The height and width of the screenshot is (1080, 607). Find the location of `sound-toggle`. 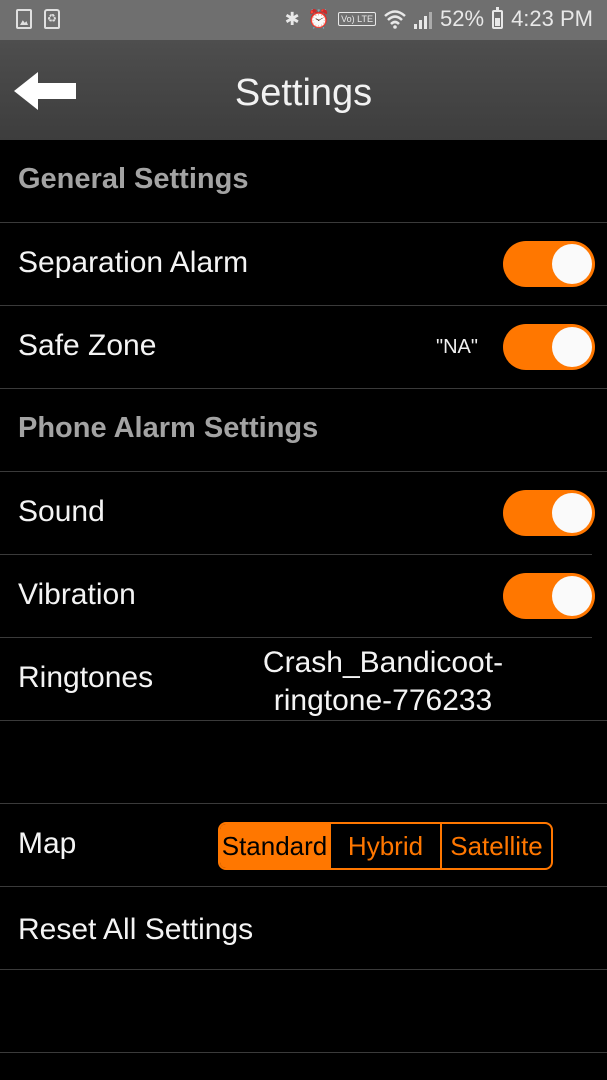

sound-toggle is located at coordinates (549, 513).